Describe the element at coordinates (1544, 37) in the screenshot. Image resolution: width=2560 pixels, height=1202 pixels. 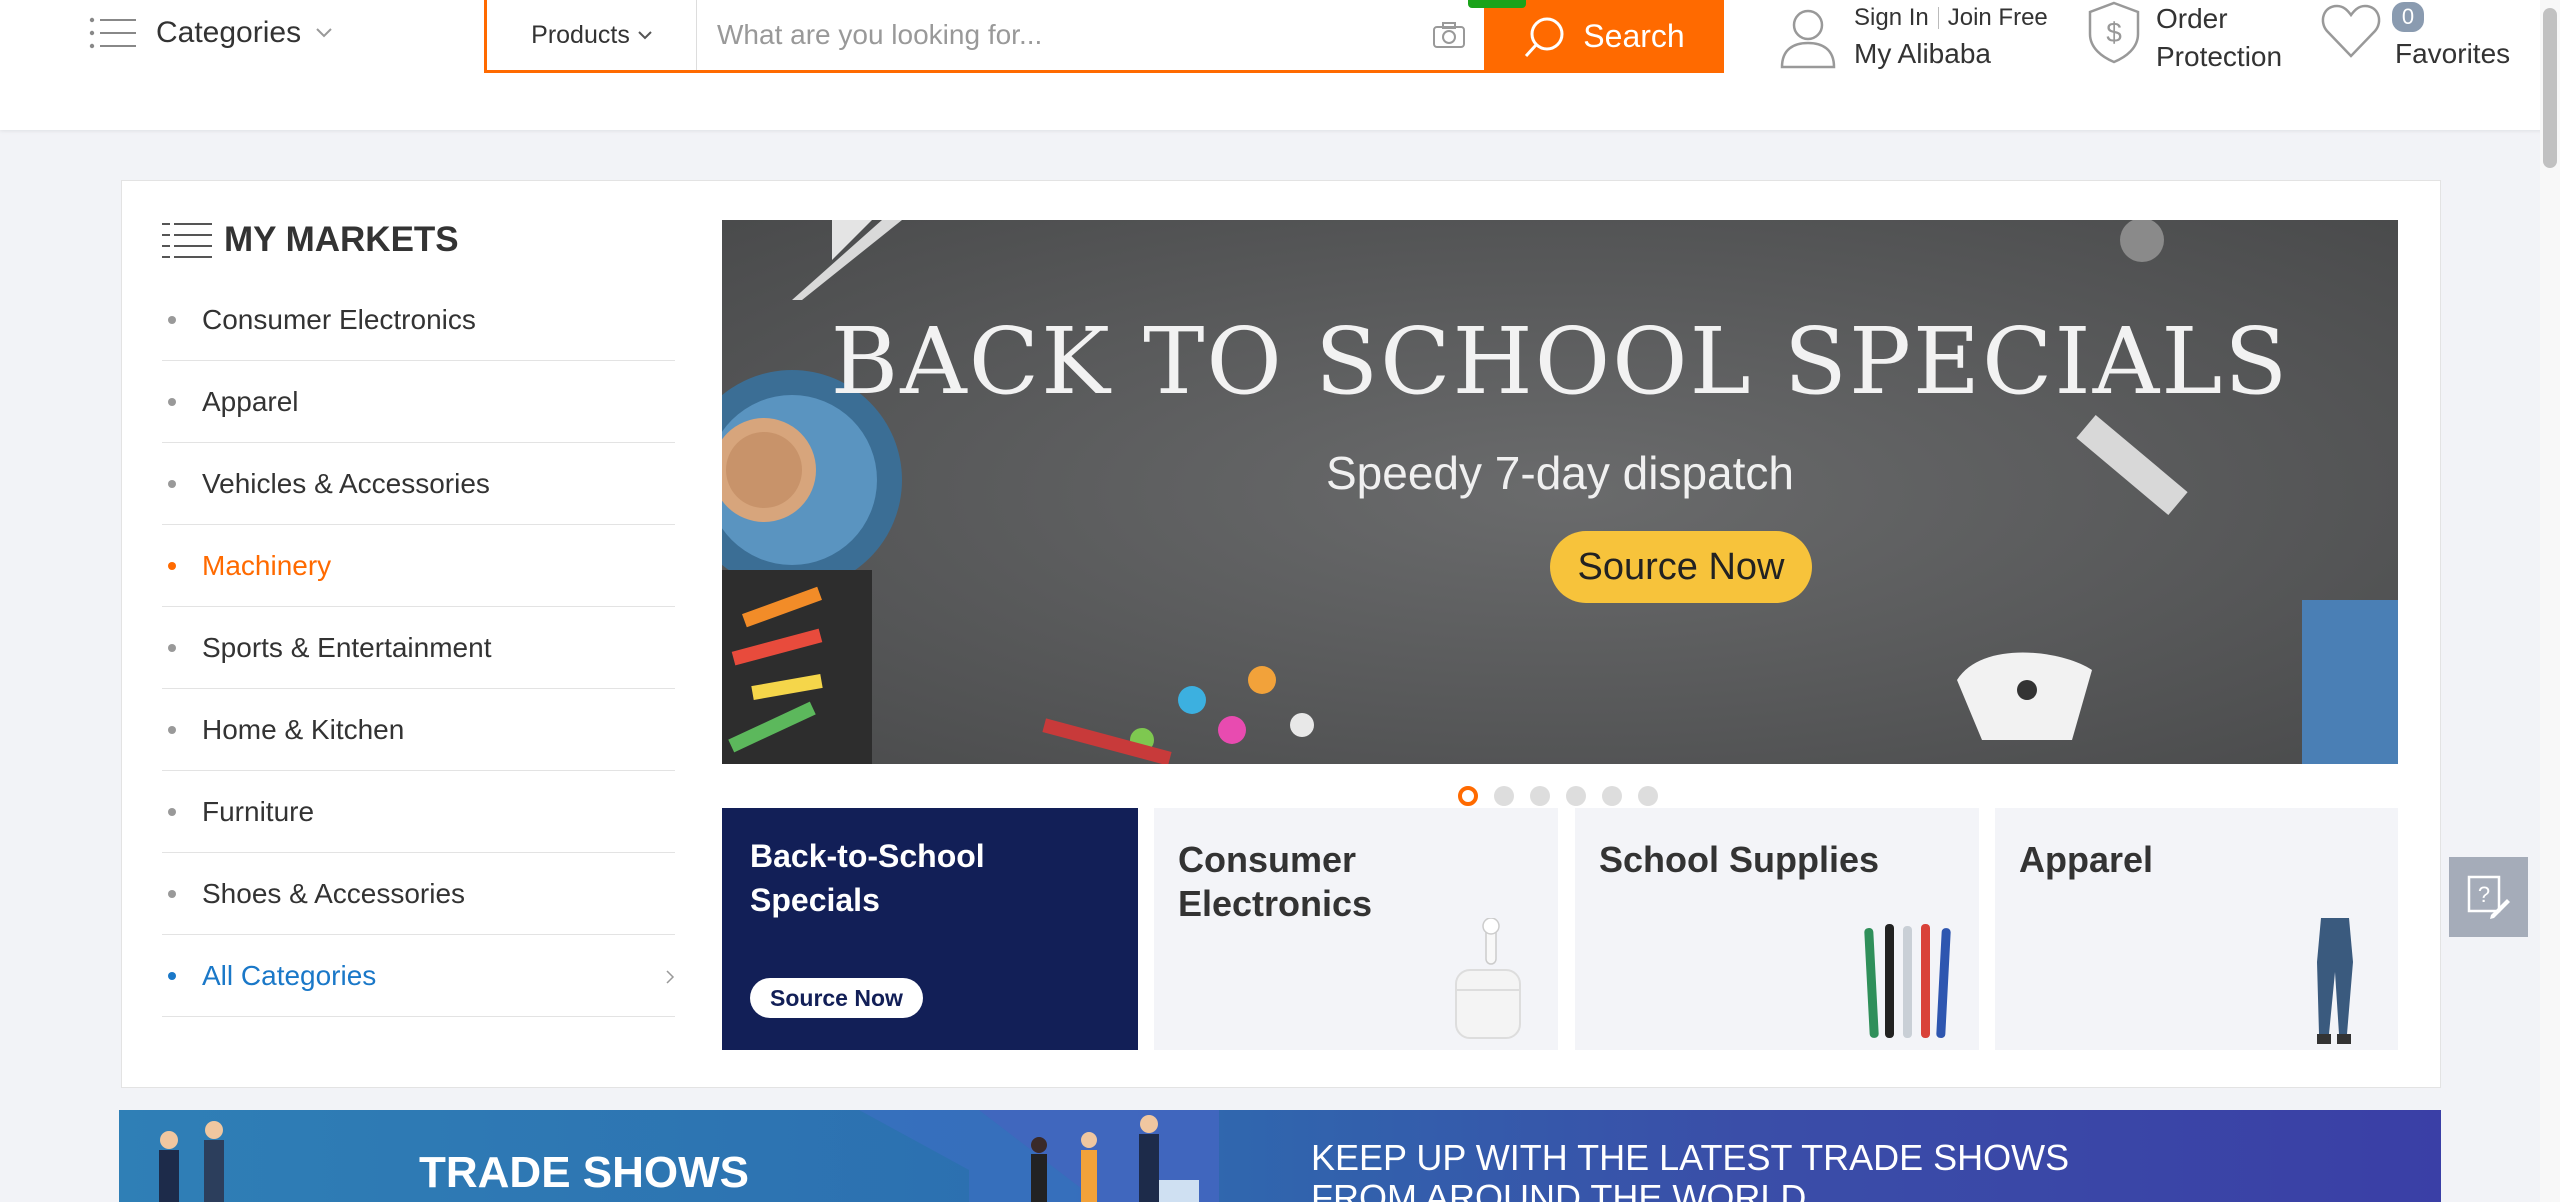
I see `search-icon` at that location.